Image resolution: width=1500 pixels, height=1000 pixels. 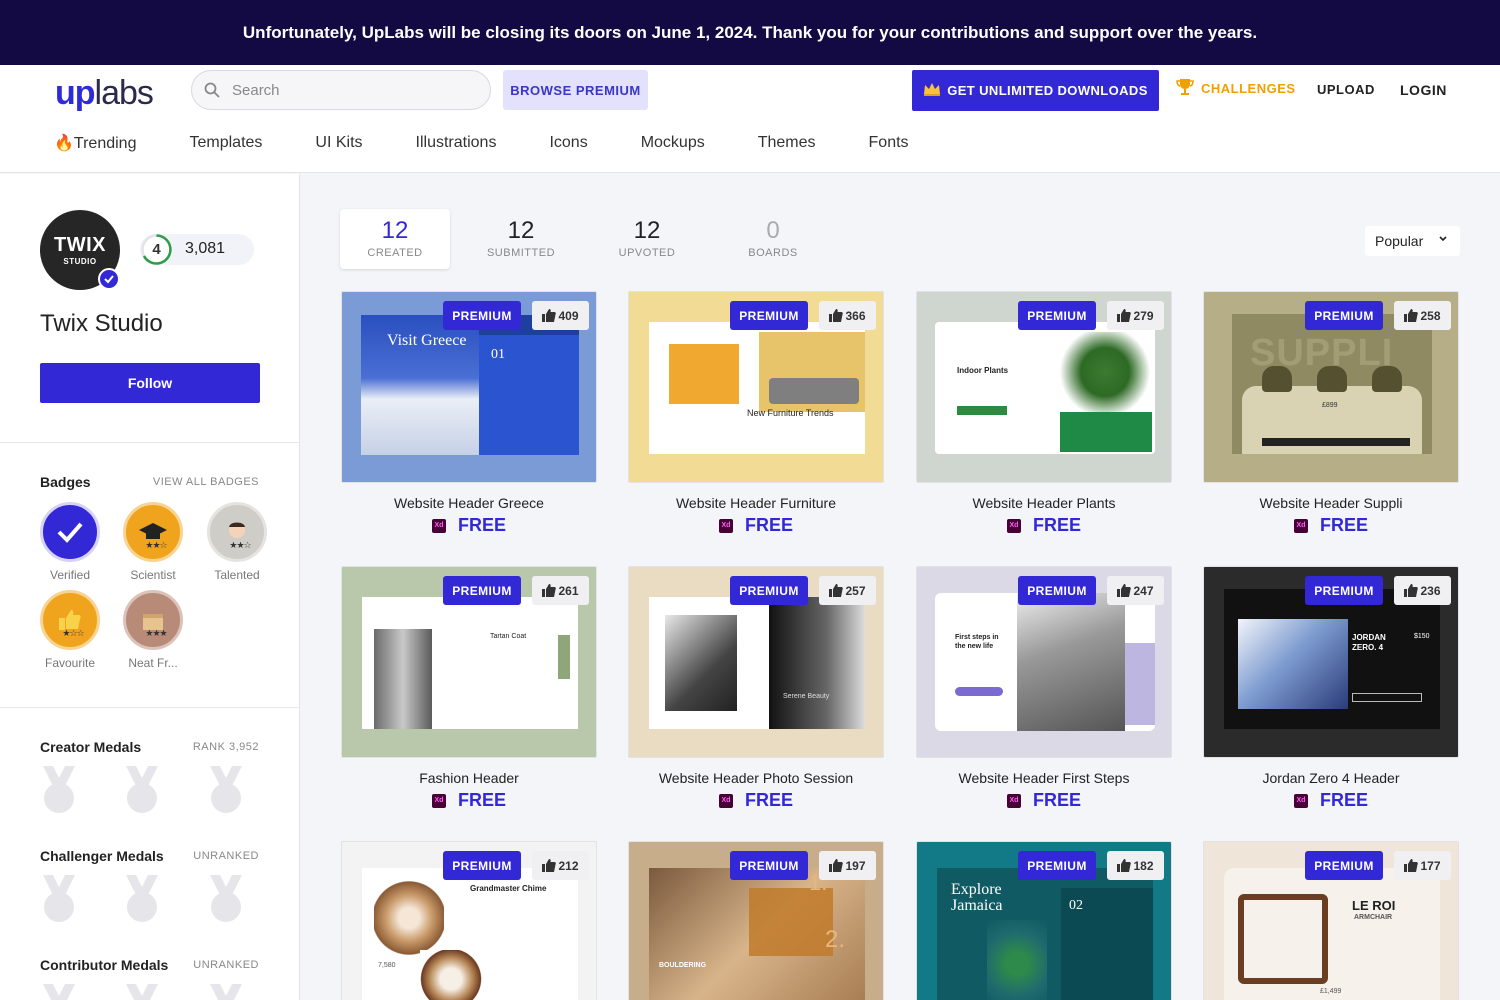 What do you see at coordinates (395, 253) in the screenshot?
I see `stat-label: CREATED` at bounding box center [395, 253].